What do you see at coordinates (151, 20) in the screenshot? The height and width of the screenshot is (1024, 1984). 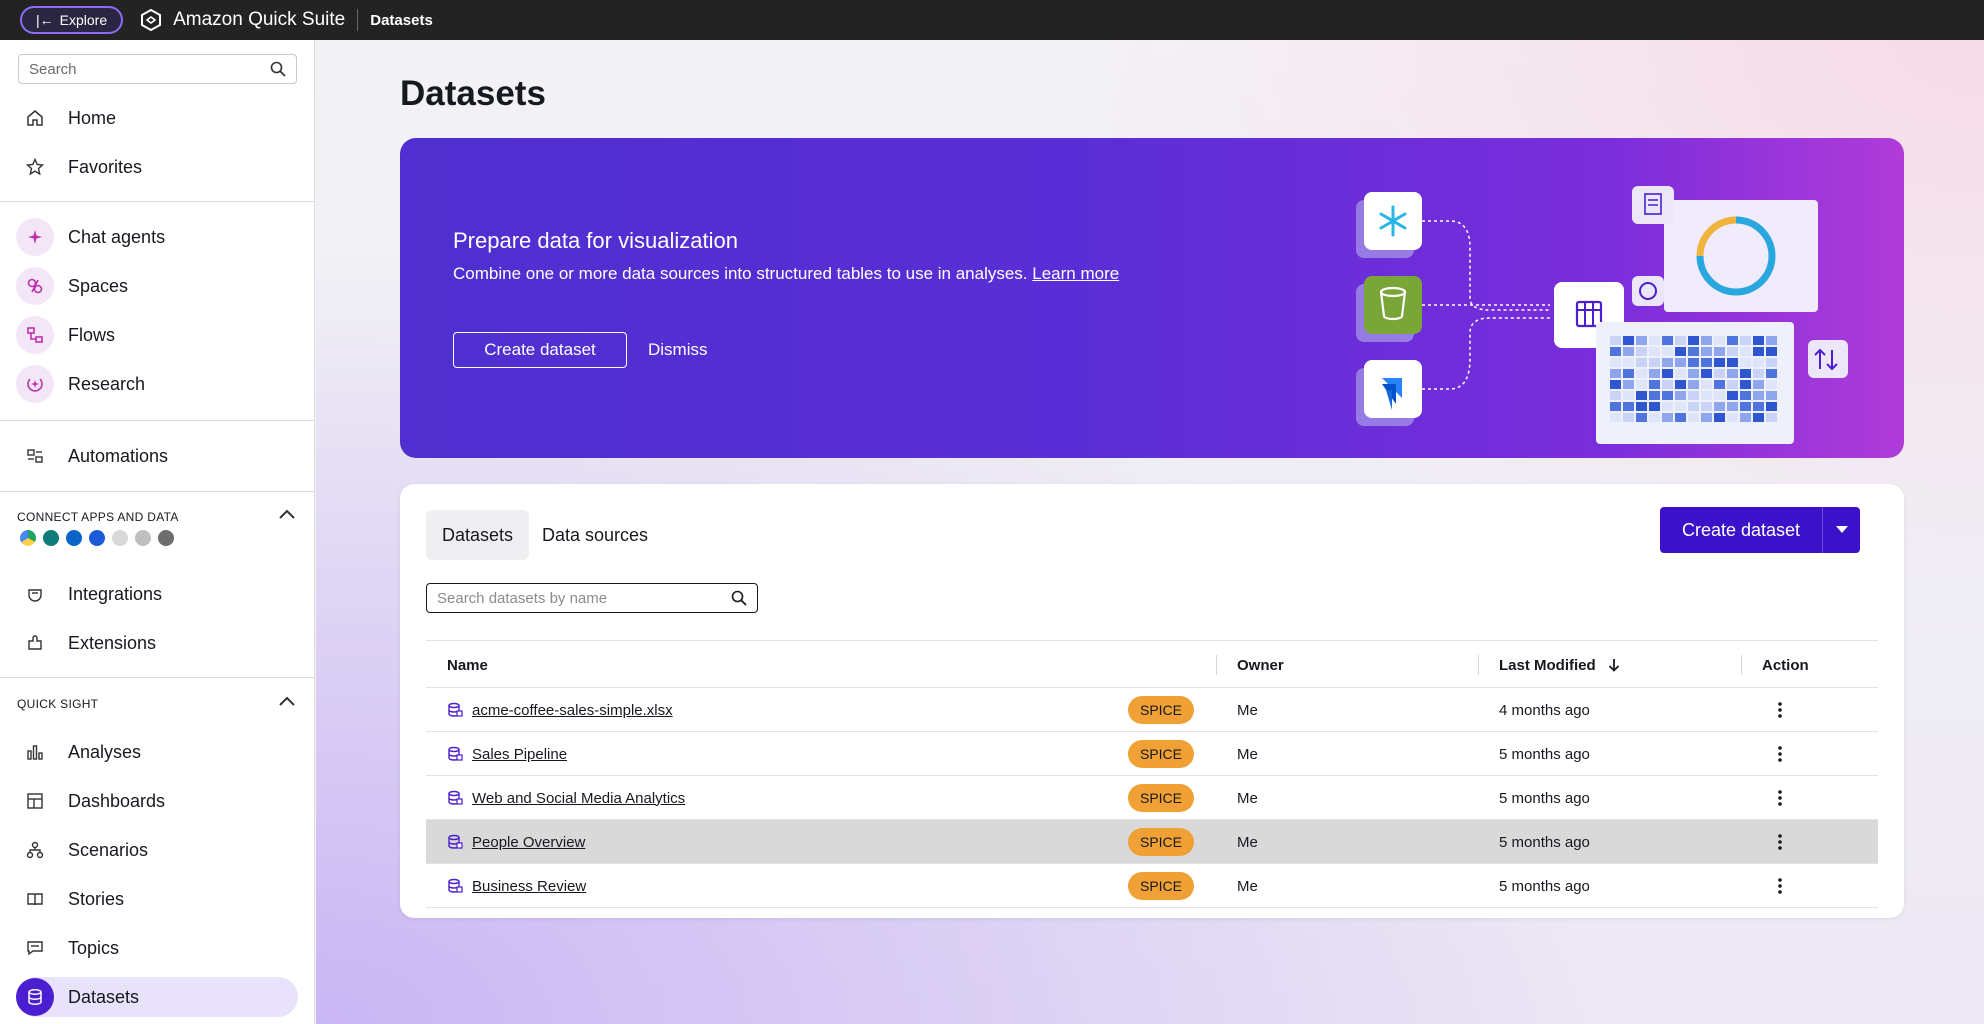 I see `quick-suite-logo-icon` at bounding box center [151, 20].